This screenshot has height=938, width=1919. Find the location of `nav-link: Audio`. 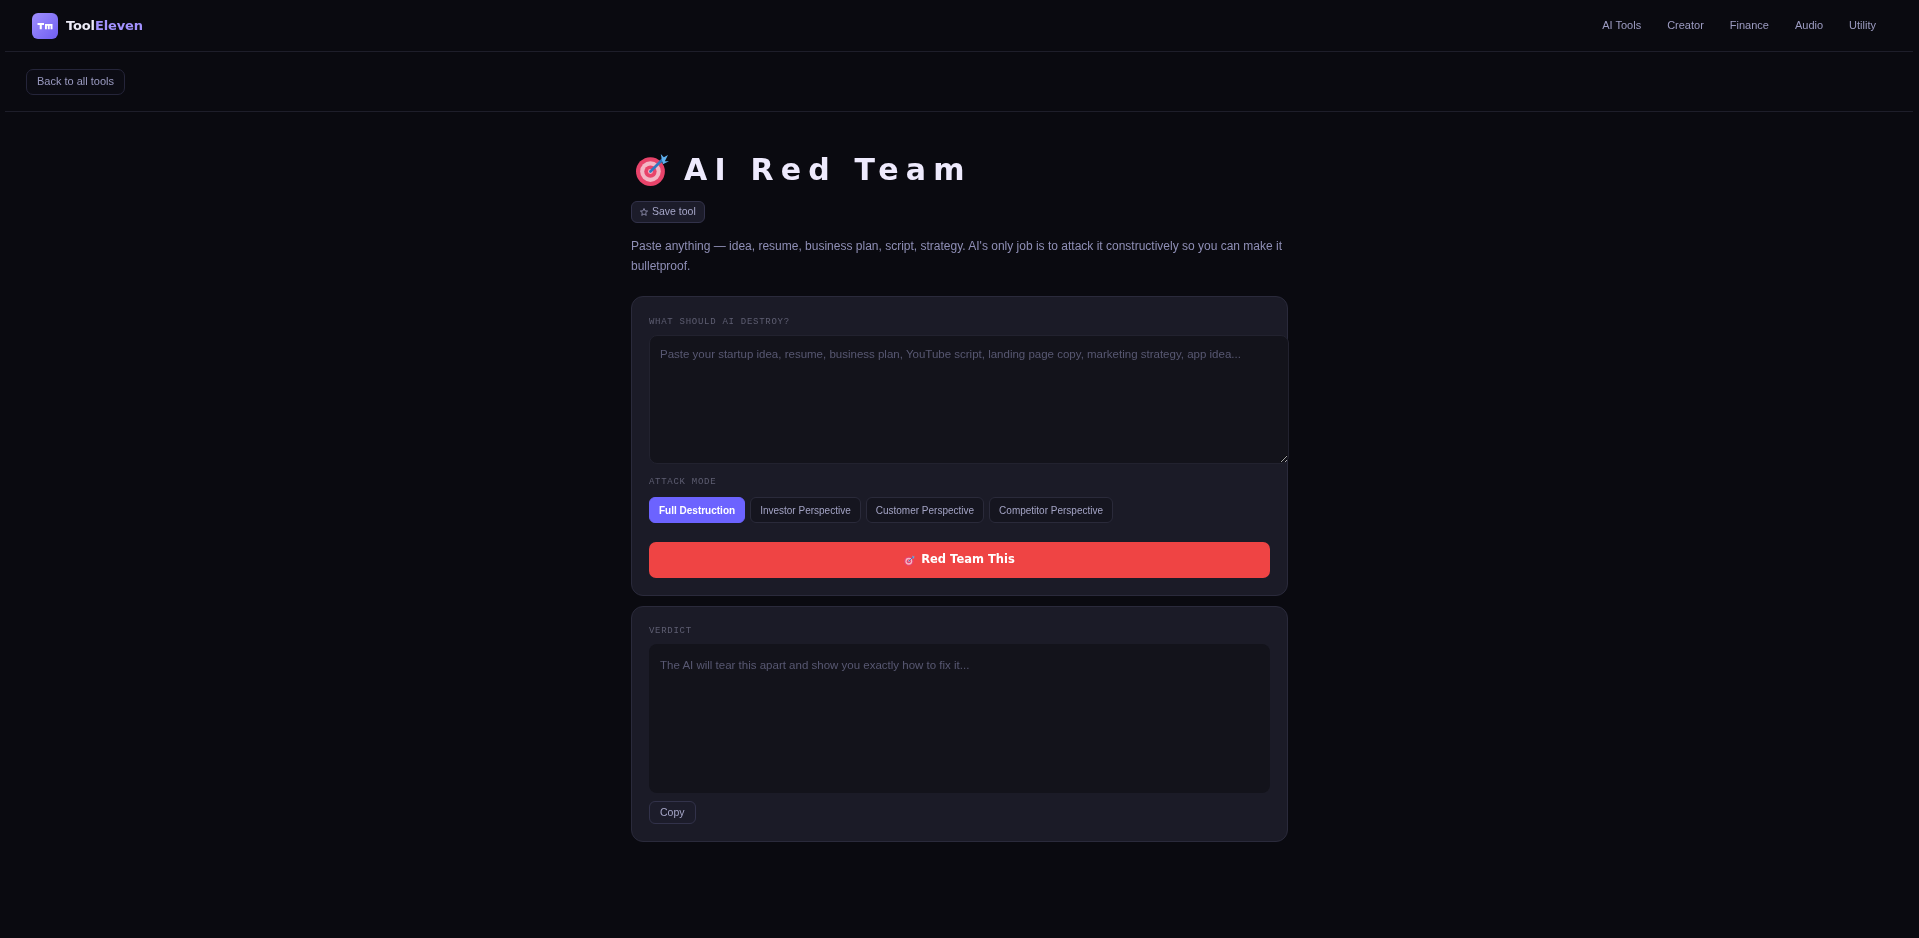

nav-link: Audio is located at coordinates (1809, 25).